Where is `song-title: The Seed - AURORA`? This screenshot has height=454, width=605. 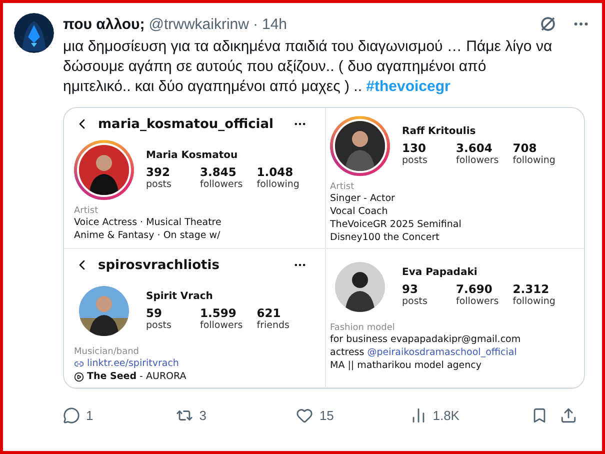
song-title: The Seed - AURORA is located at coordinates (136, 376).